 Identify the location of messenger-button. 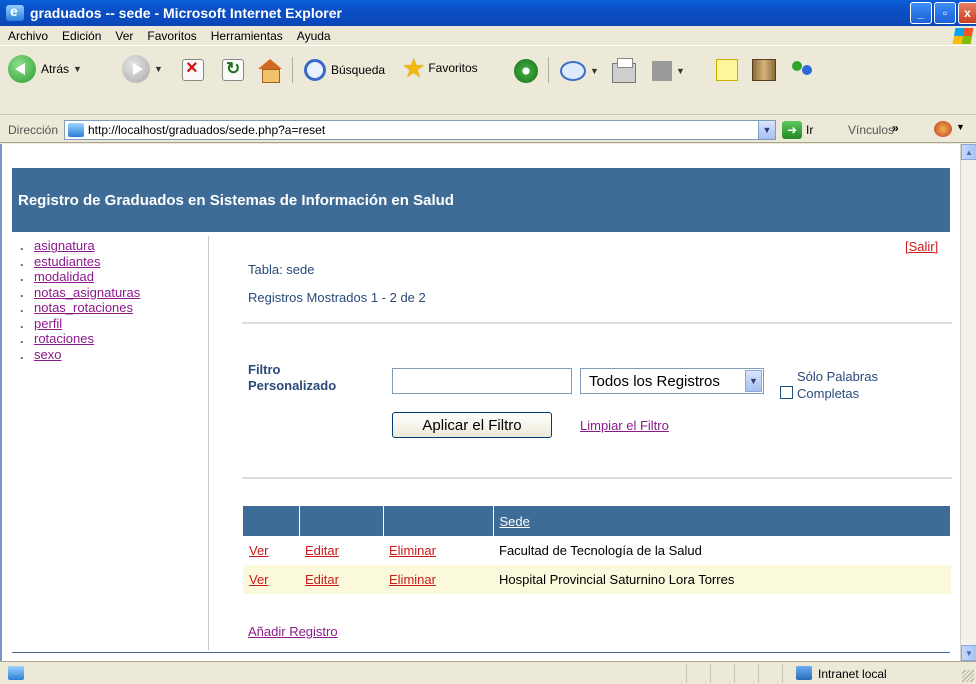
(803, 70).